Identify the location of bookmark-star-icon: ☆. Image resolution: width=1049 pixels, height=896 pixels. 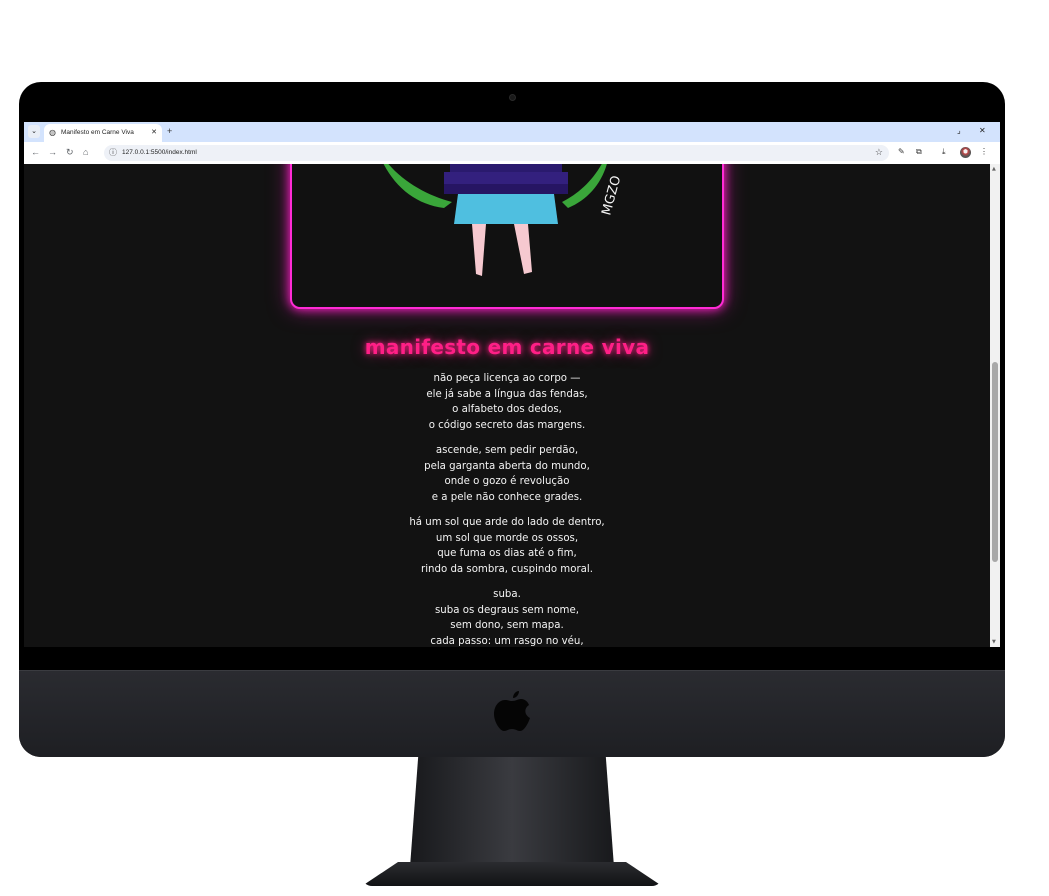
(879, 152).